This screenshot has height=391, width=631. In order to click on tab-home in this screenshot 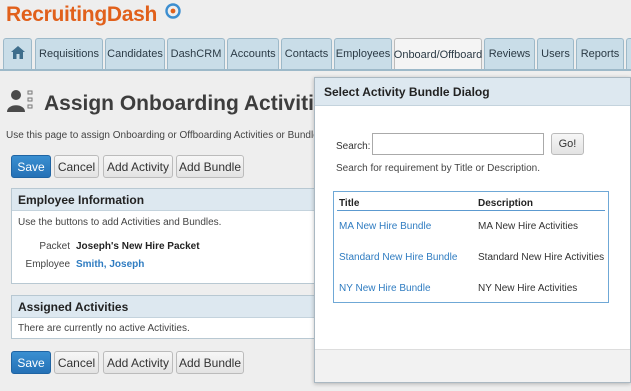, I will do `click(17, 53)`.